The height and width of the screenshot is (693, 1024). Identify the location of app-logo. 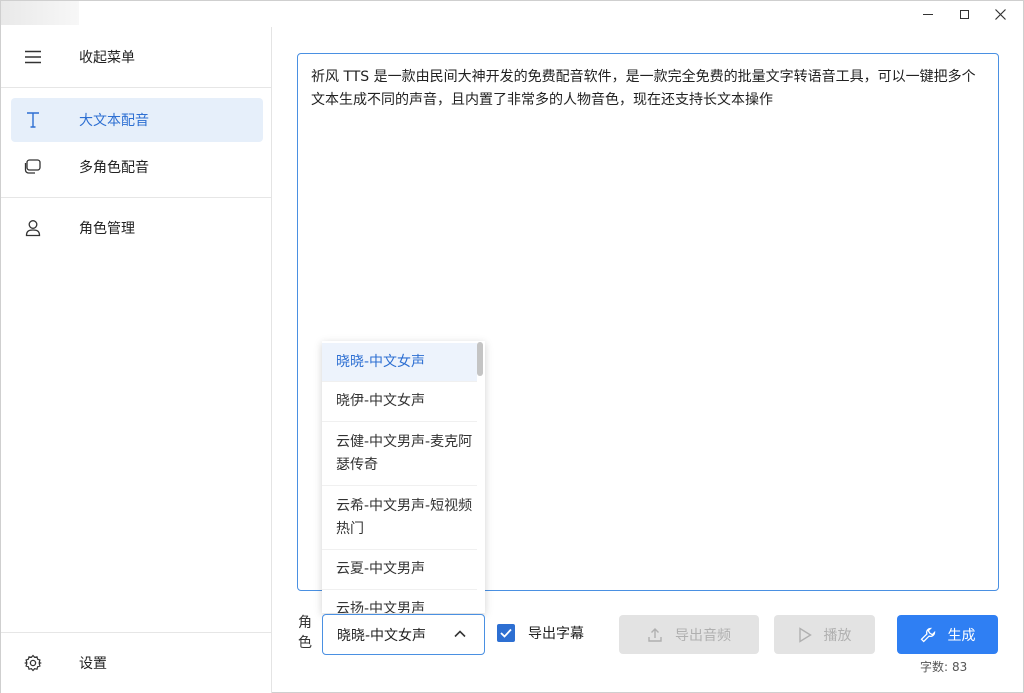
(40, 13).